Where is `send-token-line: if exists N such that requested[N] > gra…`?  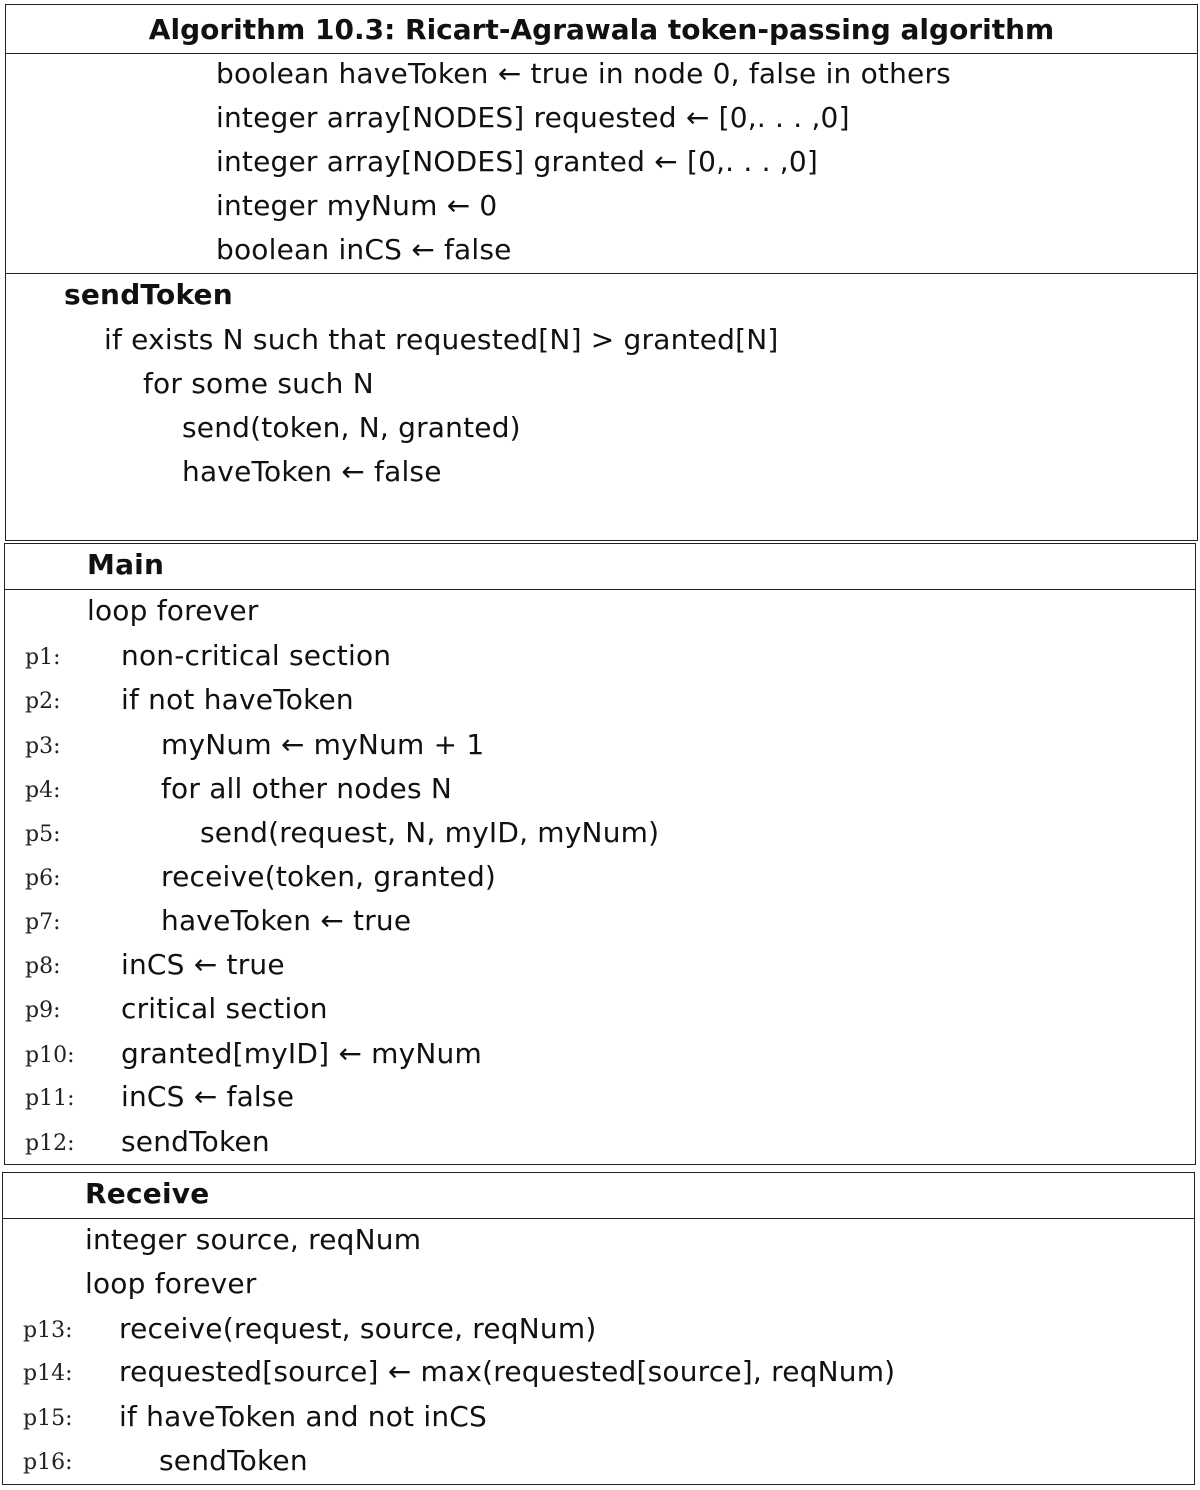 send-token-line: if exists N such that requested[N] > gra… is located at coordinates (441, 339).